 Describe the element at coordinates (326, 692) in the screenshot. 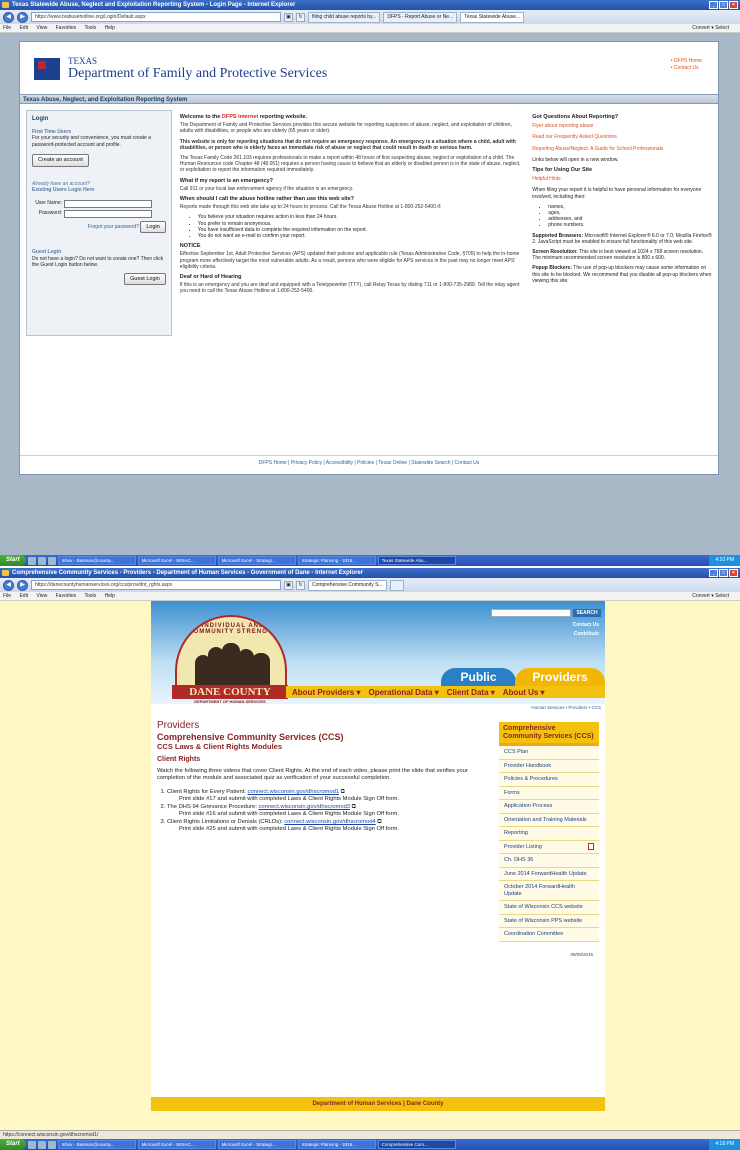

I see `nav-about-providers: About Providers ▾` at that location.